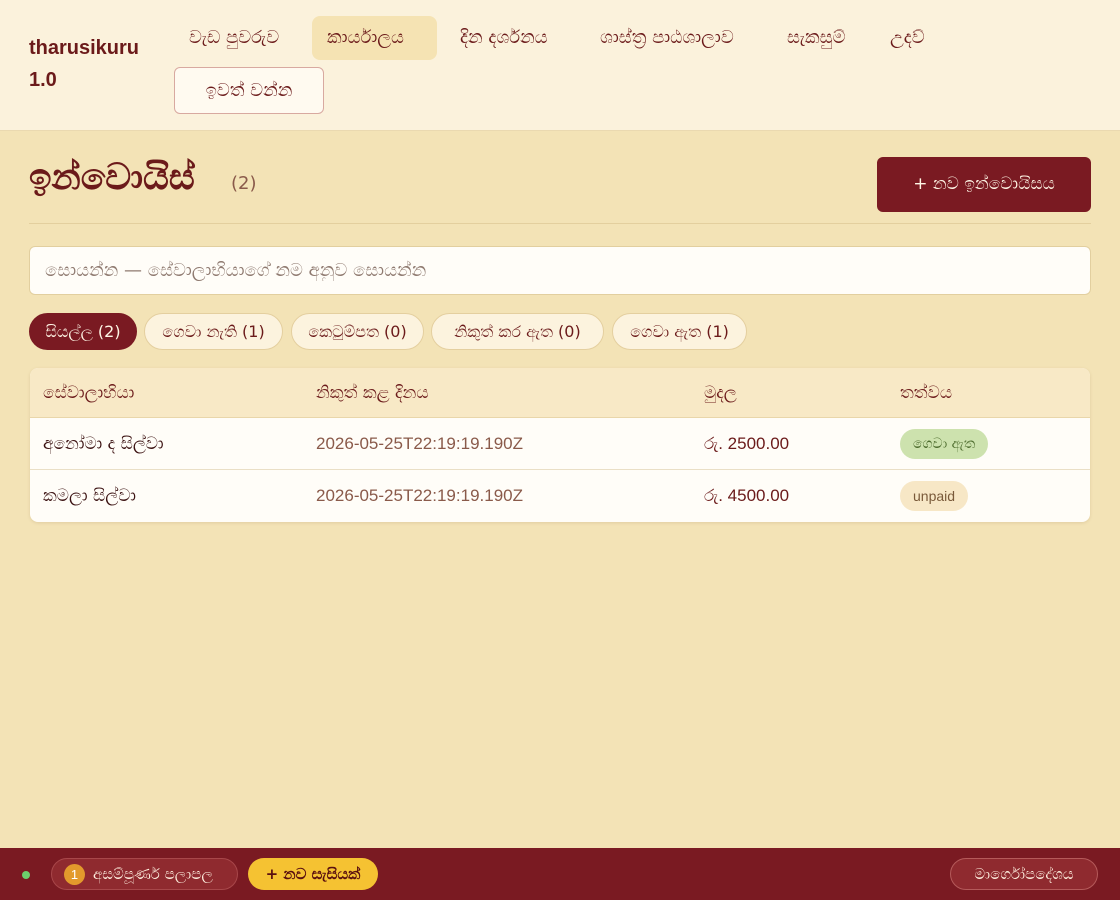 The image size is (1120, 900). I want to click on column-header-client: සේවාලාභියා, so click(88, 393).